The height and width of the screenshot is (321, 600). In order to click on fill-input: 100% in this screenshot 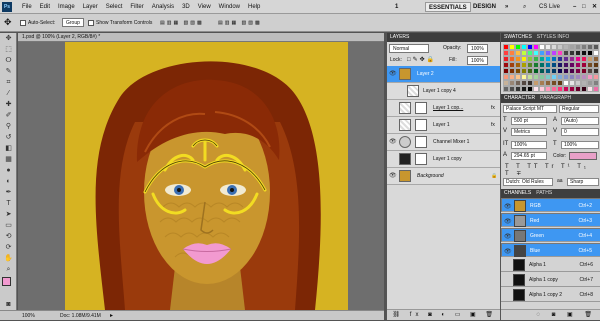, I will do `click(477, 60)`.